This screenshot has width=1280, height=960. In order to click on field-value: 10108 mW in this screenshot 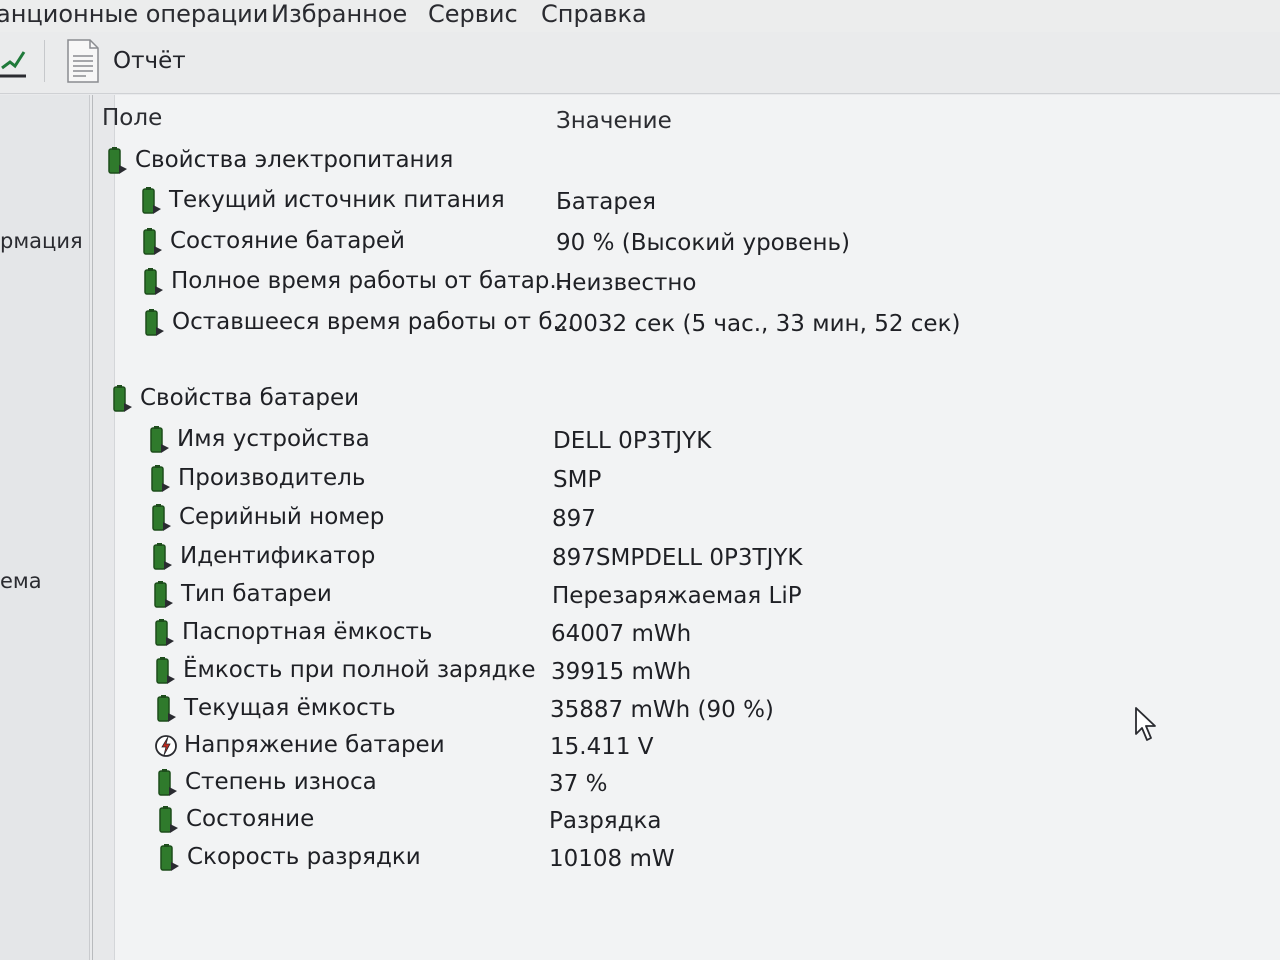, I will do `click(612, 859)`.